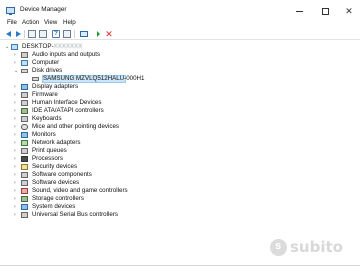  What do you see at coordinates (24, 55) in the screenshot?
I see `speaker-icon` at bounding box center [24, 55].